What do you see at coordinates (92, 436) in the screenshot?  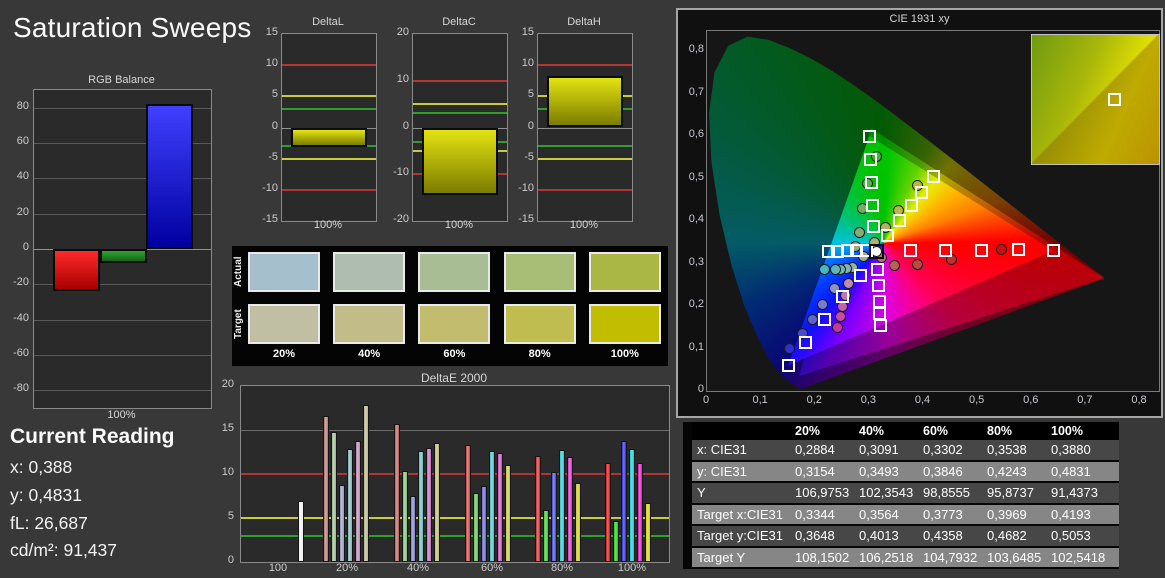 I see `current-reading-title: Current Reading` at bounding box center [92, 436].